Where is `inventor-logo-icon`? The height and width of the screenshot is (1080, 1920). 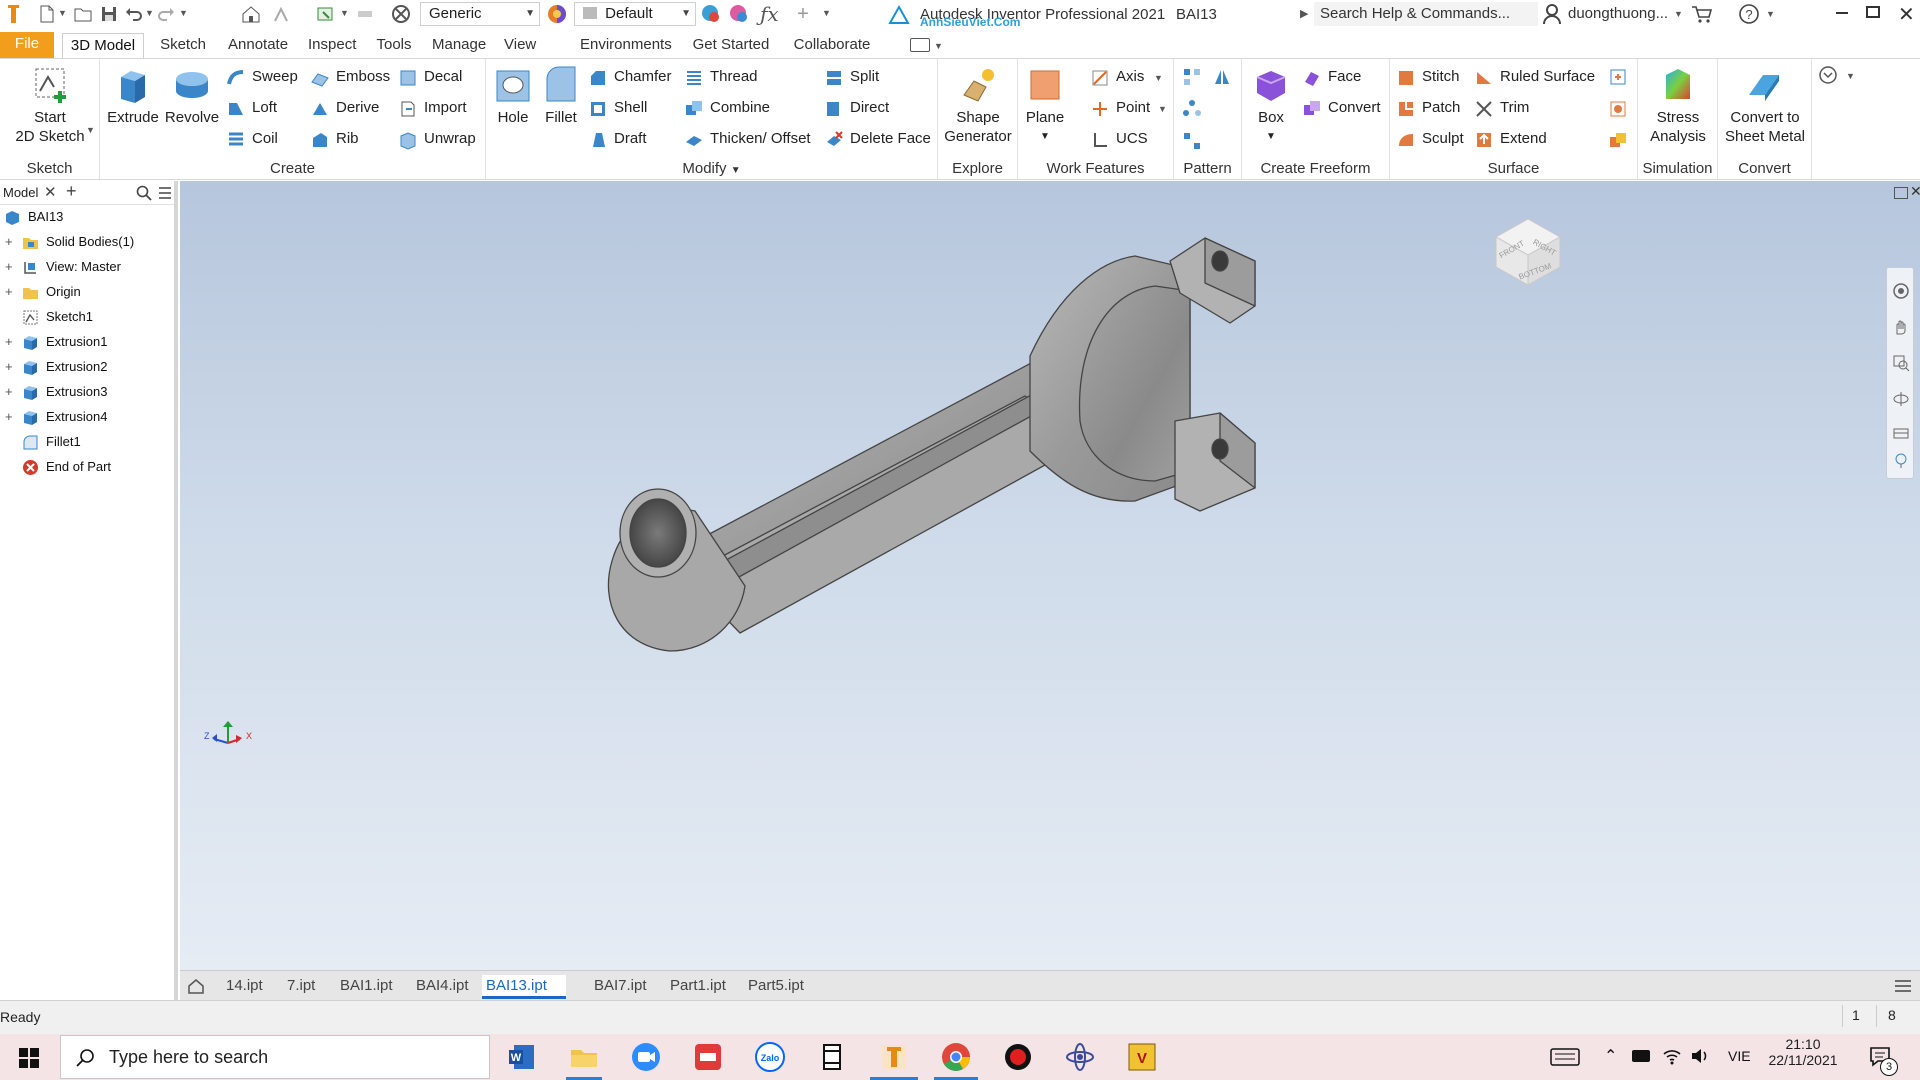
inventor-logo-icon is located at coordinates (14, 14).